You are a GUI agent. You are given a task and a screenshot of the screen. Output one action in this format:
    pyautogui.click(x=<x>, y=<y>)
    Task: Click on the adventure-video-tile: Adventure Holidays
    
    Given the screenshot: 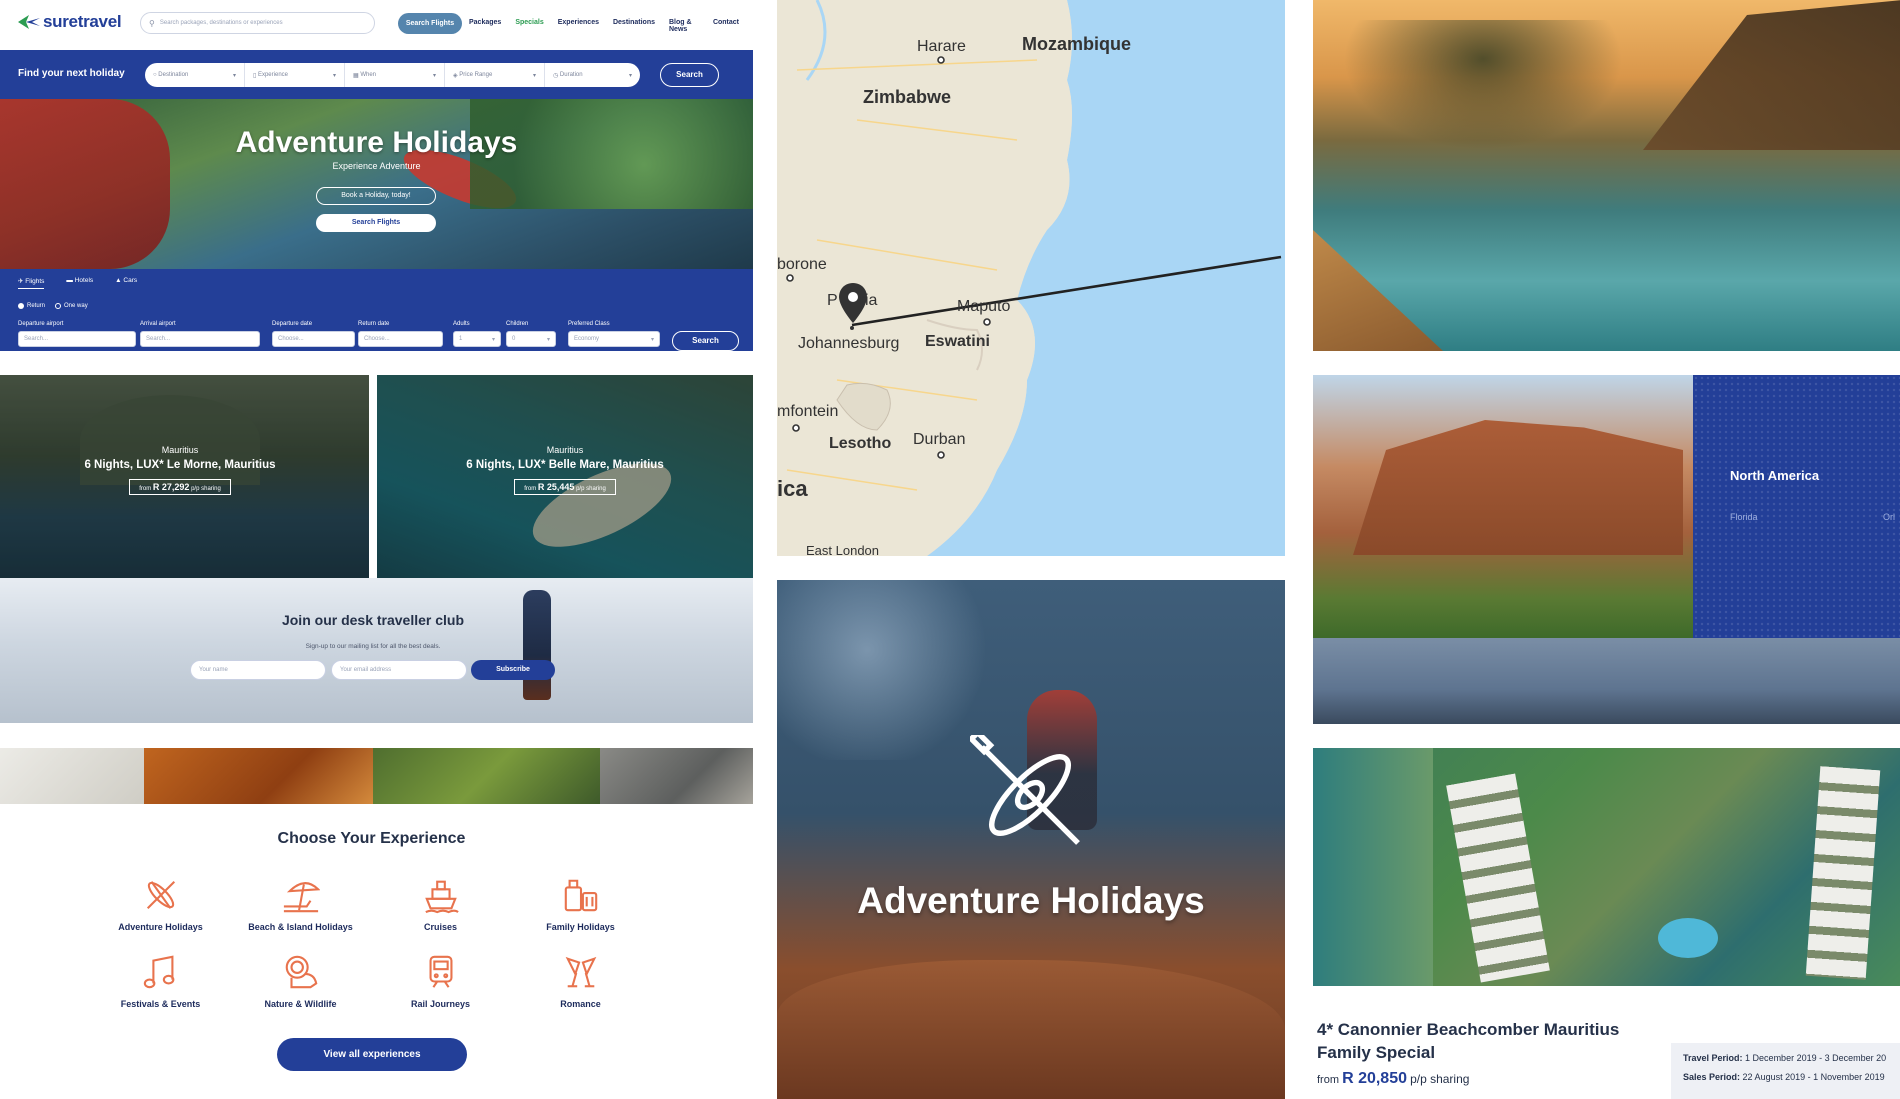 What is the action you would take?
    pyautogui.click(x=1031, y=839)
    